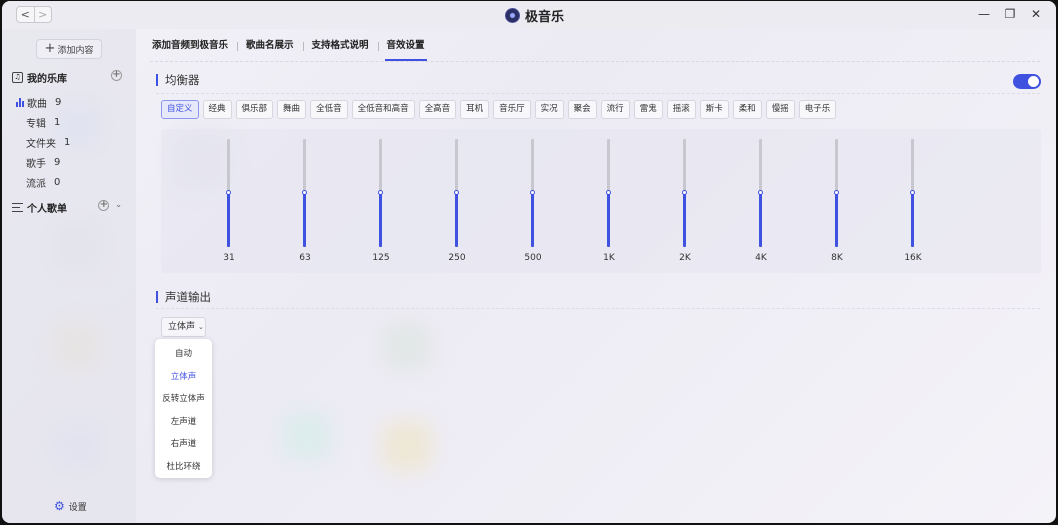  What do you see at coordinates (71, 207) in the screenshot?
I see `playlists-header: 个人歌单 + ⌄` at bounding box center [71, 207].